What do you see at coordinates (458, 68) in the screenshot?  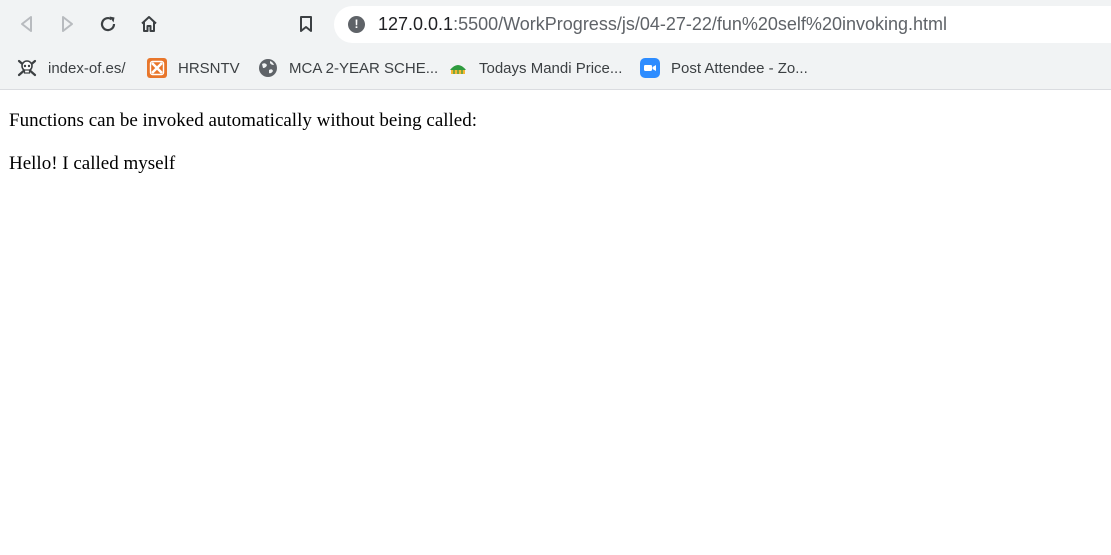 I see `mandi-logo-icon` at bounding box center [458, 68].